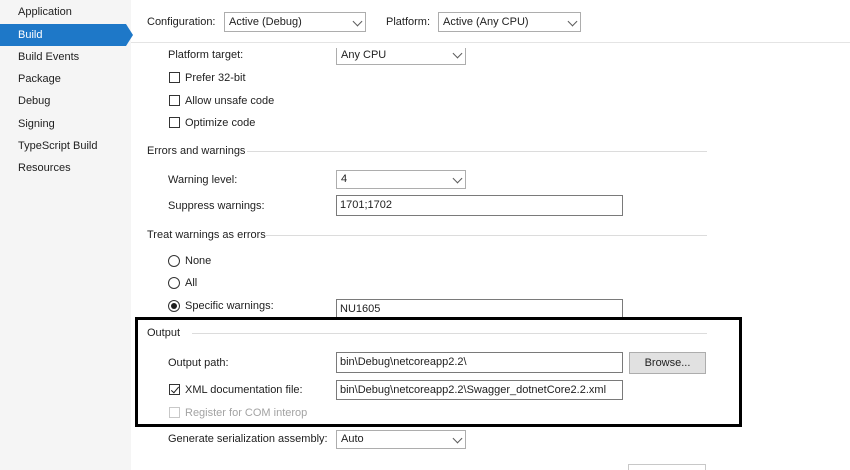 This screenshot has height=470, width=850. What do you see at coordinates (360, 309) in the screenshot?
I see `specific-warnings-value: NU1605` at bounding box center [360, 309].